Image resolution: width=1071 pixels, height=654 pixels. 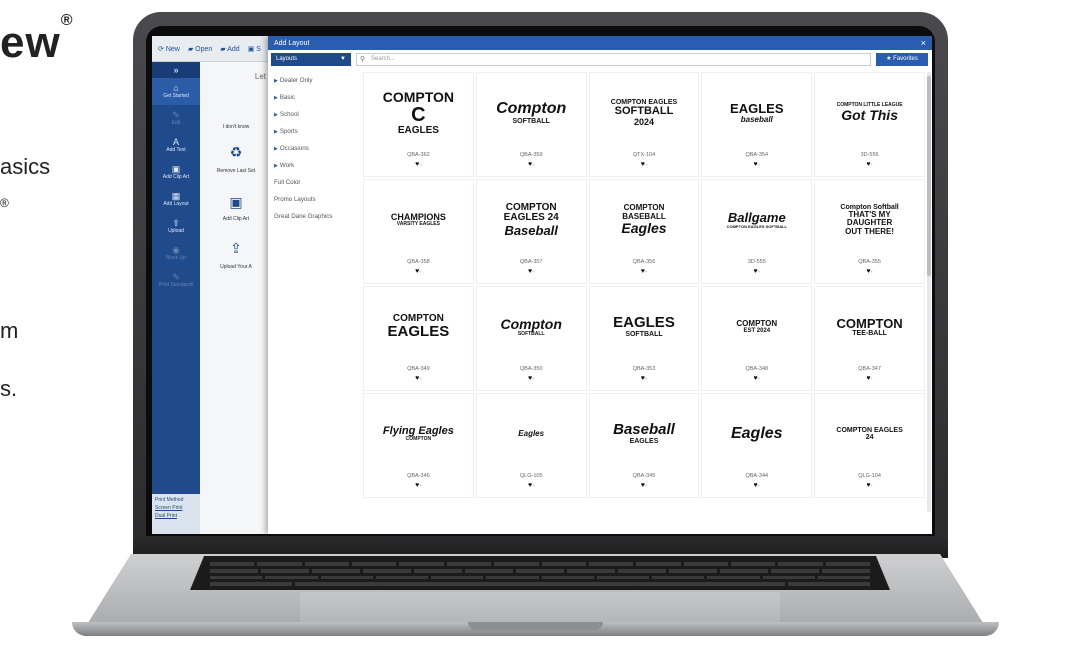 I want to click on sidebar-item-edit: ✎ Edit, so click(x=176, y=118).